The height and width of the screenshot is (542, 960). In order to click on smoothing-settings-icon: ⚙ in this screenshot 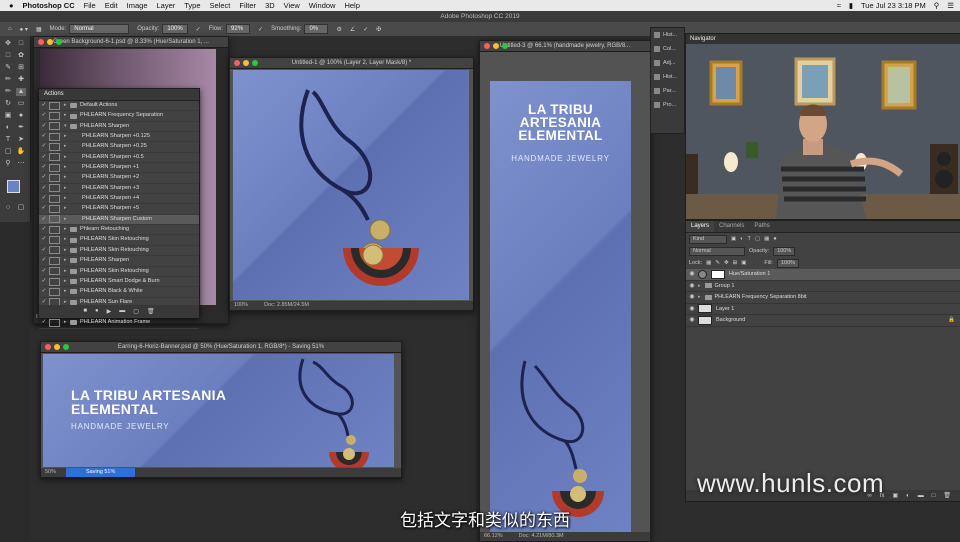, I will do `click(338, 29)`.